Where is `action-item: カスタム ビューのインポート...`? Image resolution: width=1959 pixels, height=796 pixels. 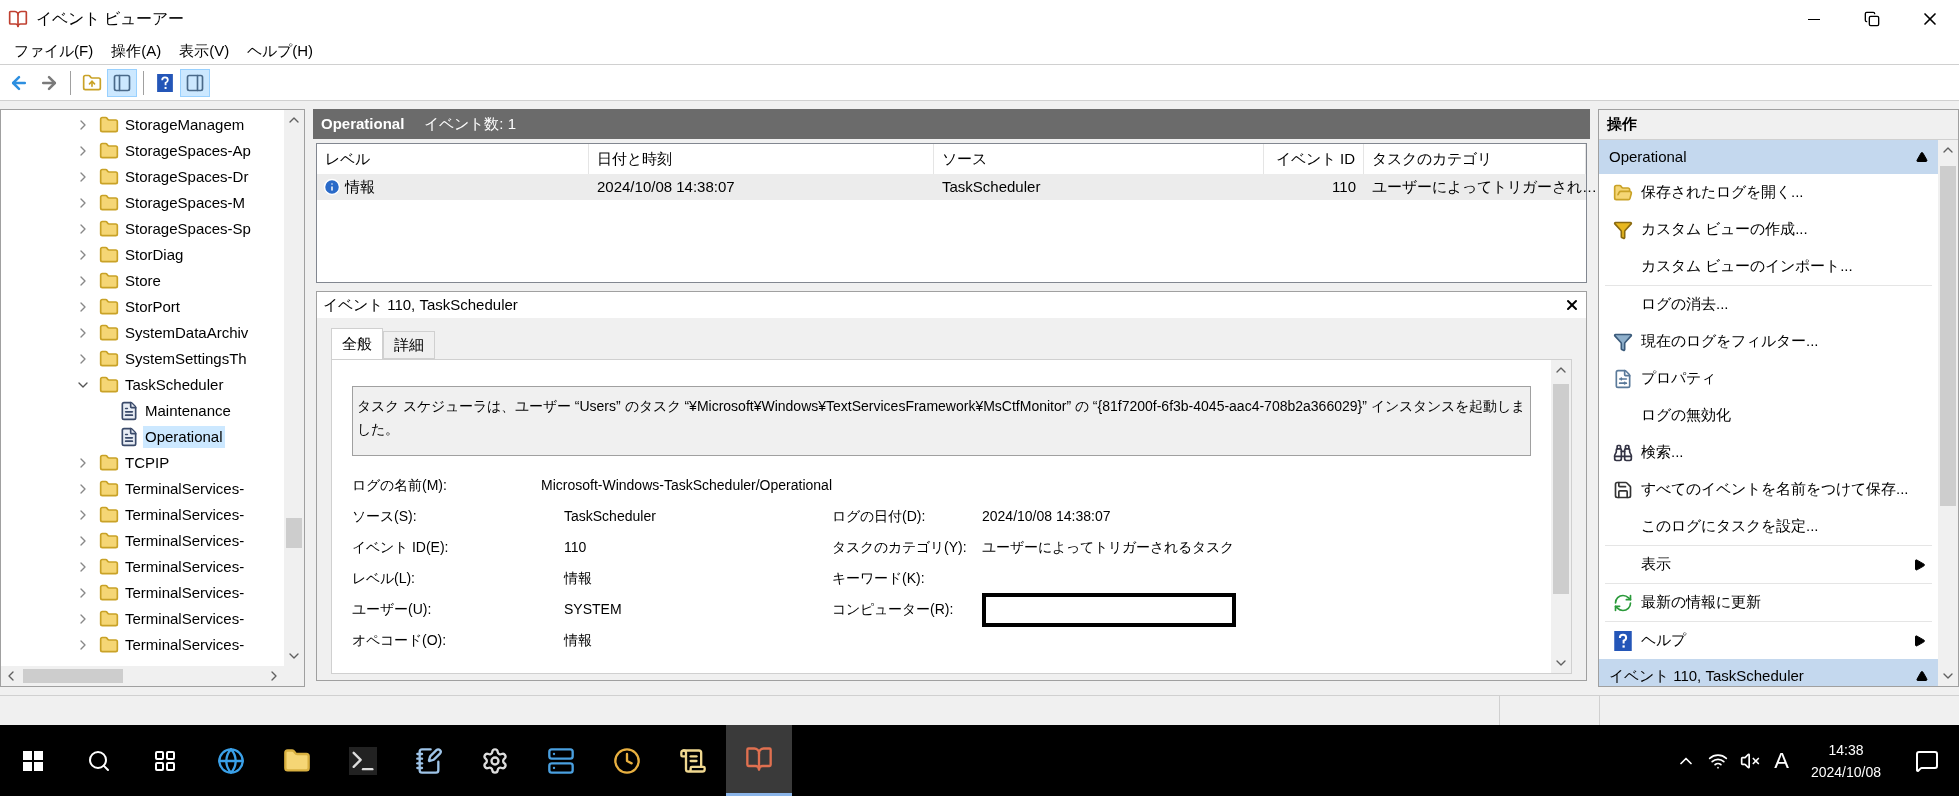 action-item: カスタム ビューのインポート... is located at coordinates (1768, 266).